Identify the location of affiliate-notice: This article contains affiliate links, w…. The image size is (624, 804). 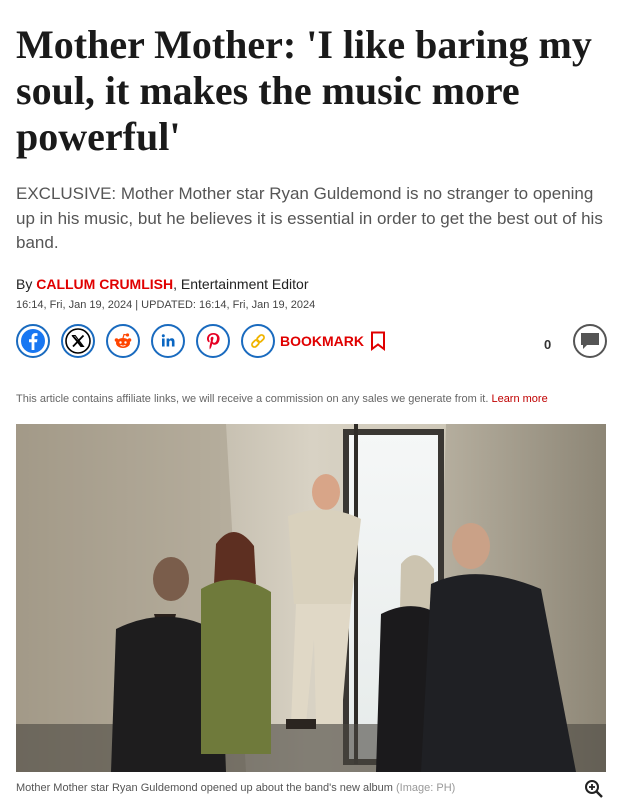
(282, 399).